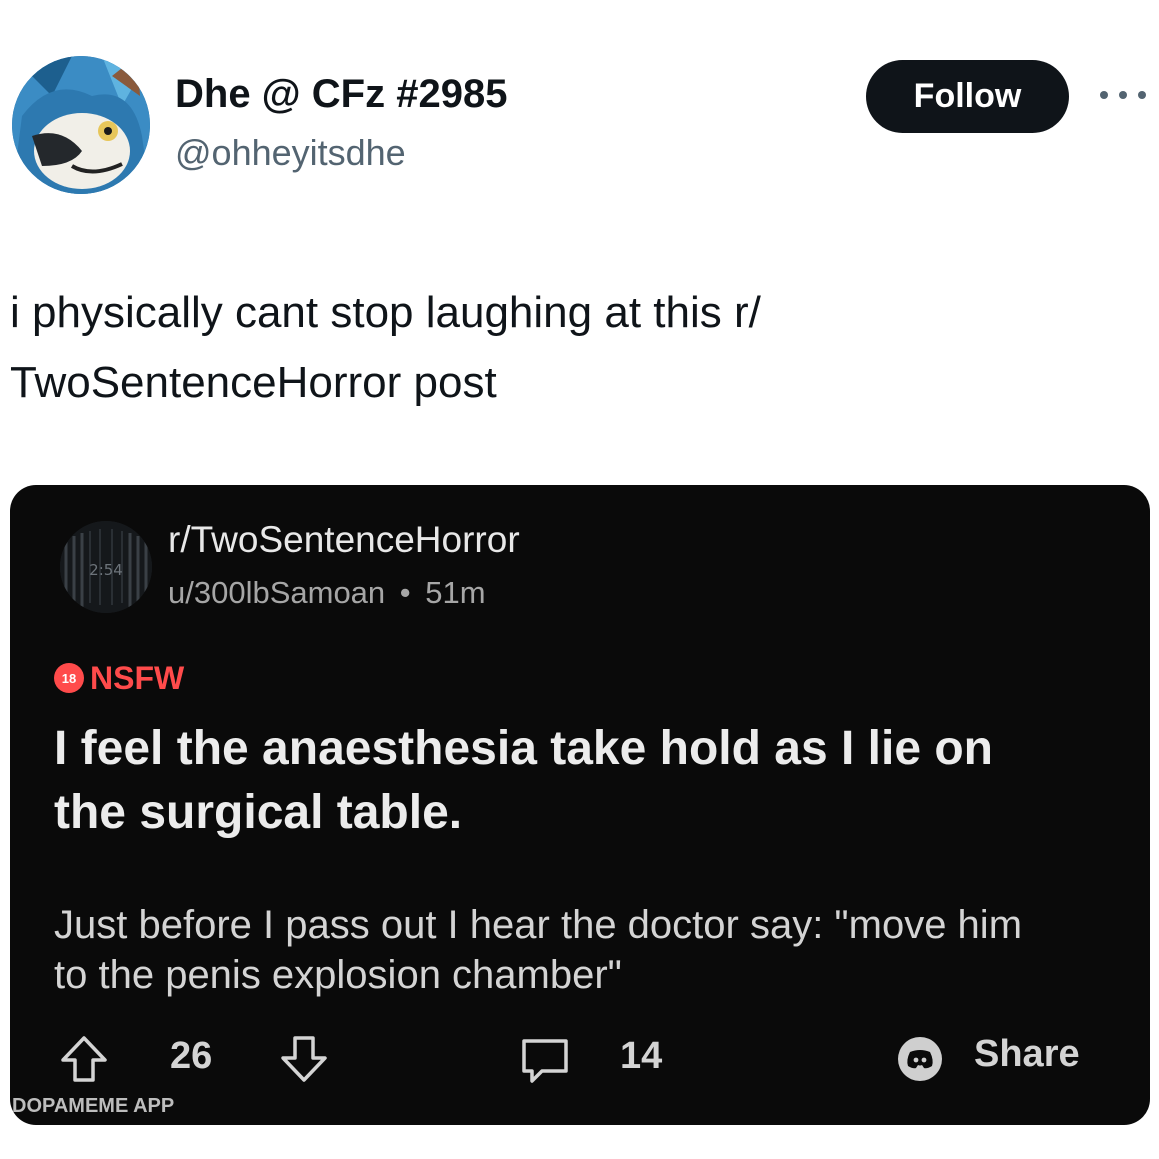 This screenshot has height=1159, width=1159. What do you see at coordinates (276, 592) in the screenshot?
I see `post-author: u/300lbSamoan` at bounding box center [276, 592].